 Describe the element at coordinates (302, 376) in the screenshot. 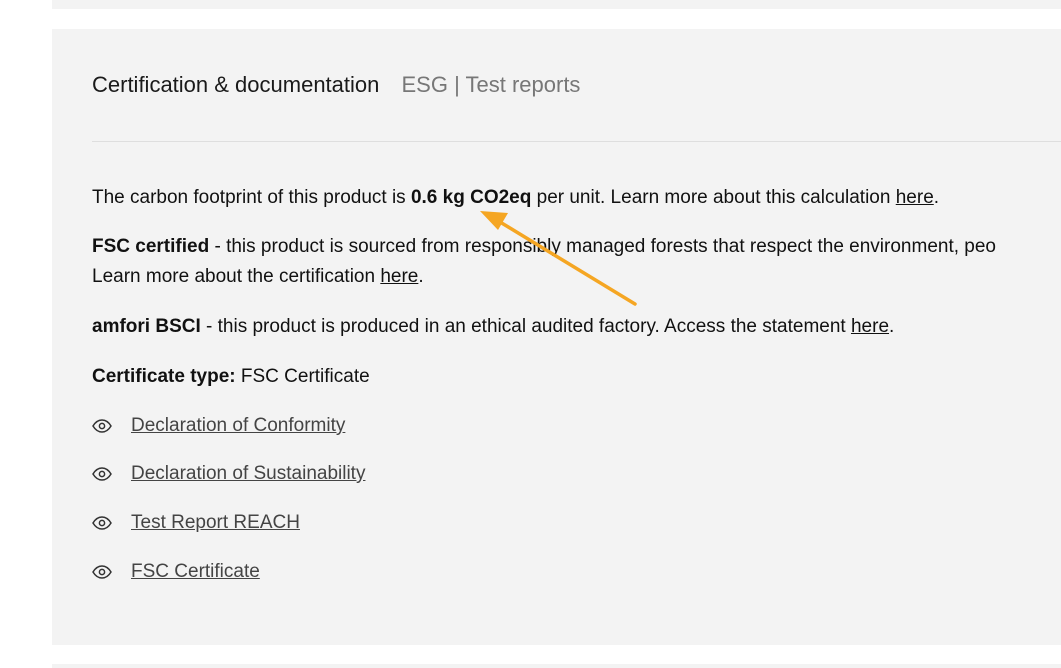

I see `certificate-type-value: FSC Certificate` at that location.